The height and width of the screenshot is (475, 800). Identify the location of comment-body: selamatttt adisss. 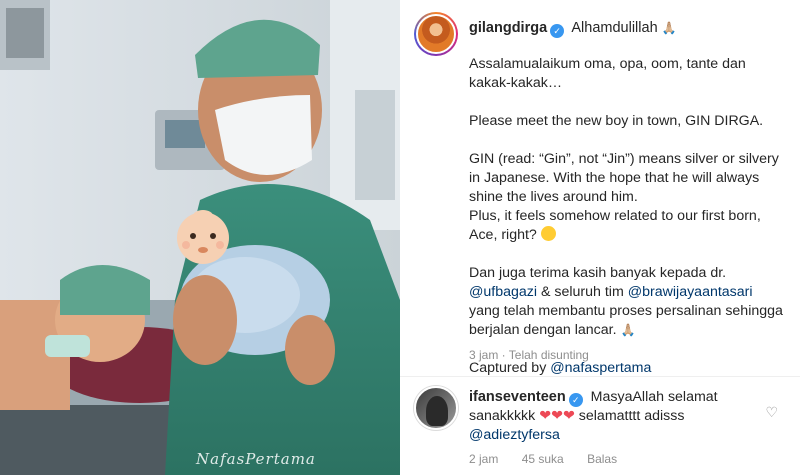
(629, 416).